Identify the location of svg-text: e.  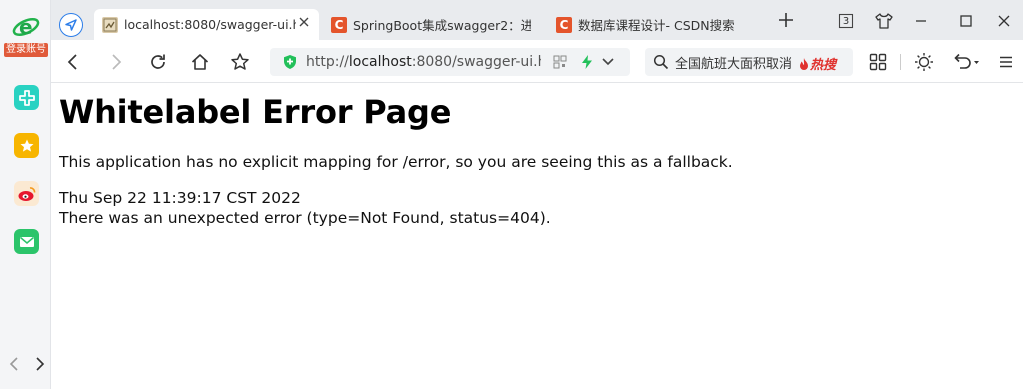
(26, 27).